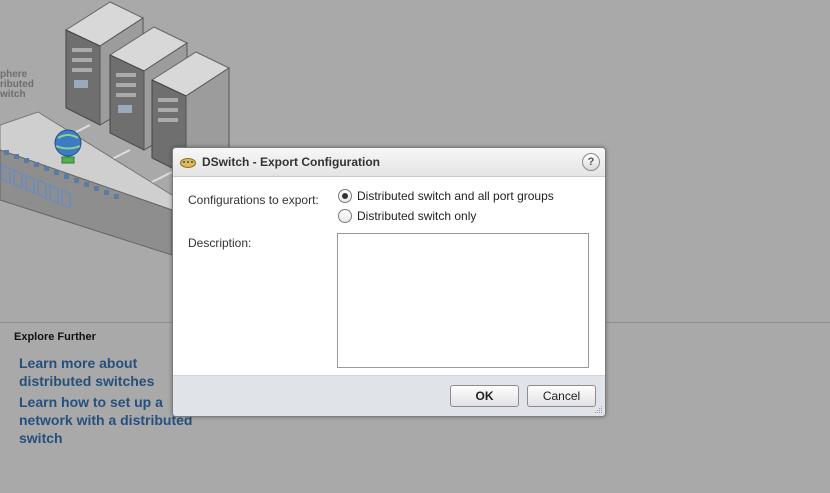 The image size is (830, 493). I want to click on radio-switch-only: Distributed switch only, so click(407, 216).